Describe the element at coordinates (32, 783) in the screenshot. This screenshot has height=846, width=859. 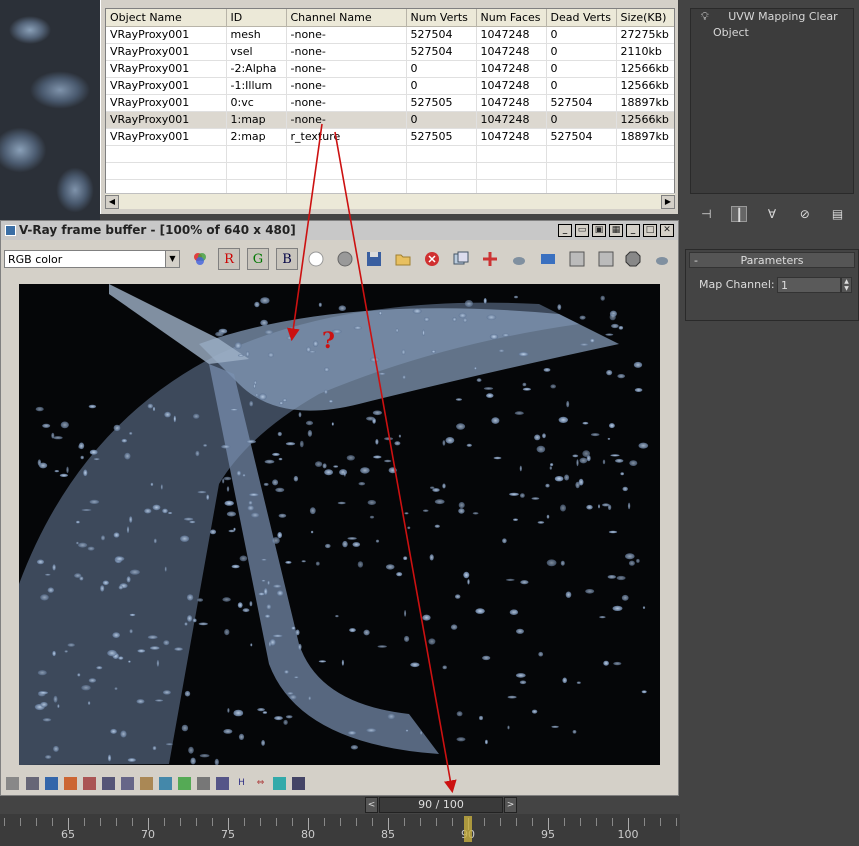
I see `levels-icon` at that location.